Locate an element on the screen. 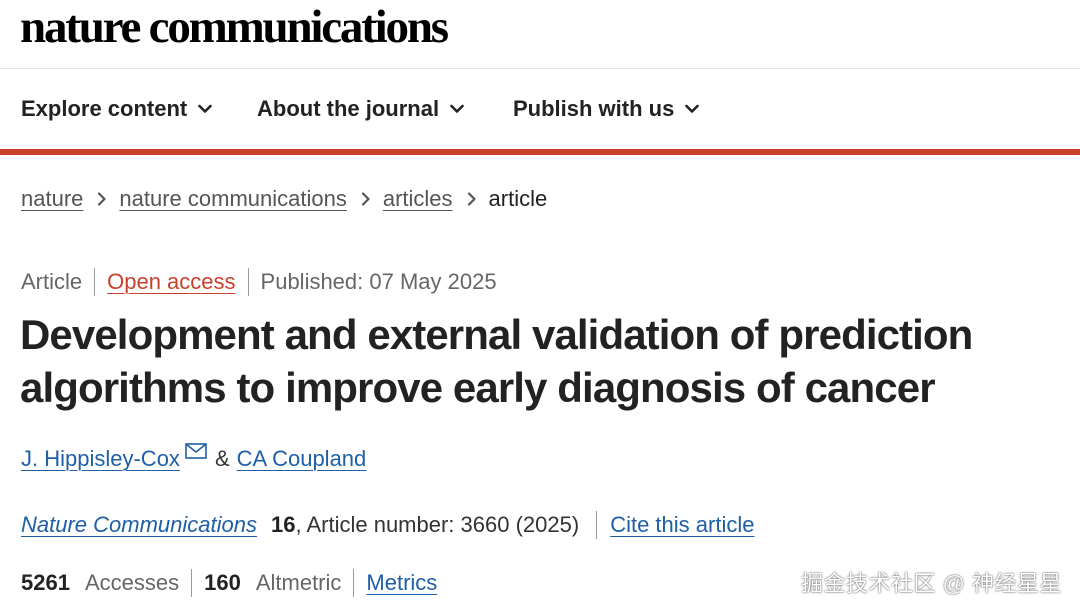  watermark: 掘金技术社区 @ 神经星星 is located at coordinates (931, 583).